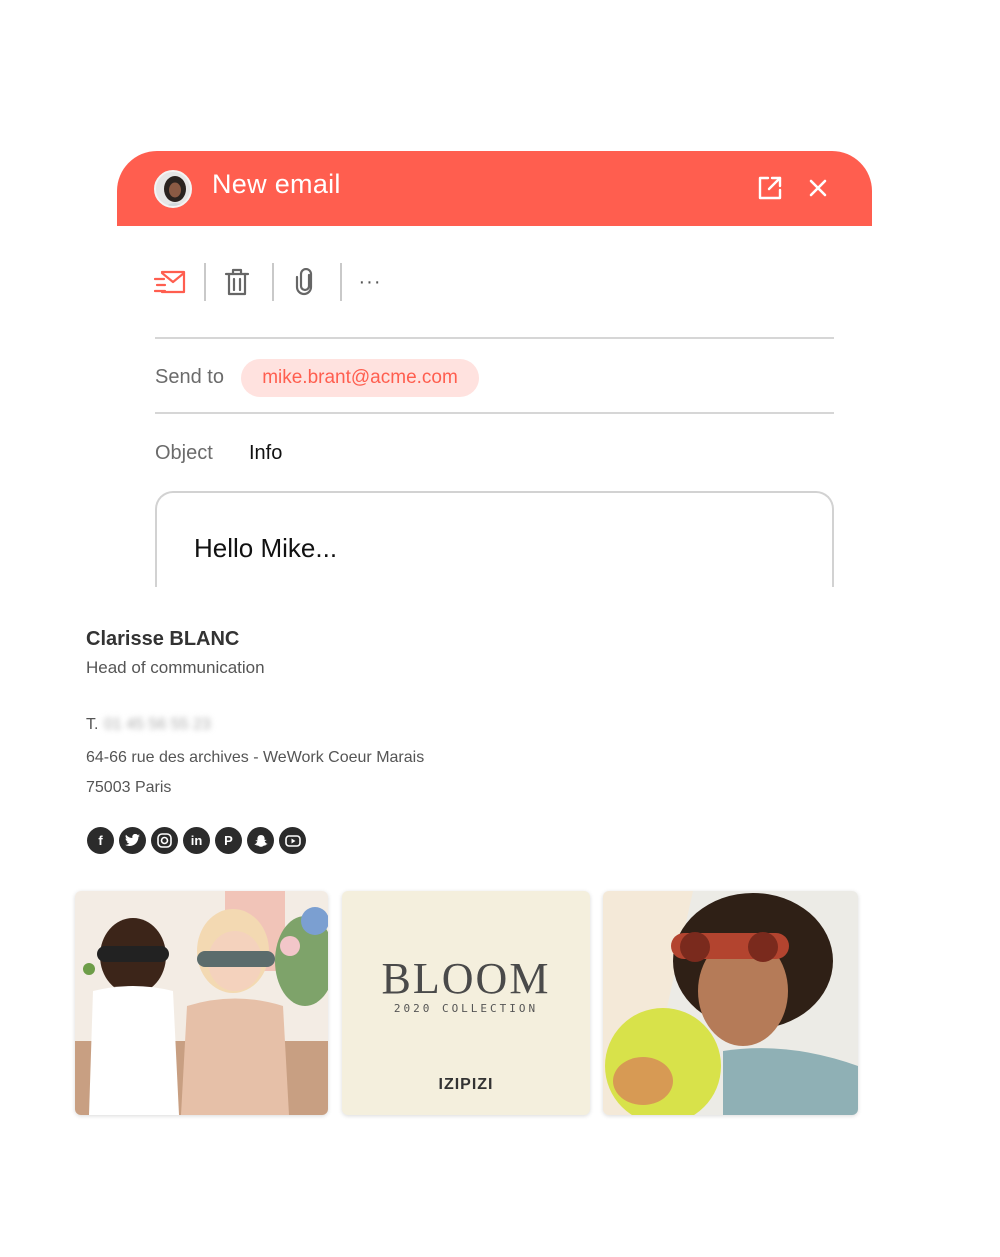 The height and width of the screenshot is (1257, 1000). Describe the element at coordinates (173, 189) in the screenshot. I see `avatar` at that location.